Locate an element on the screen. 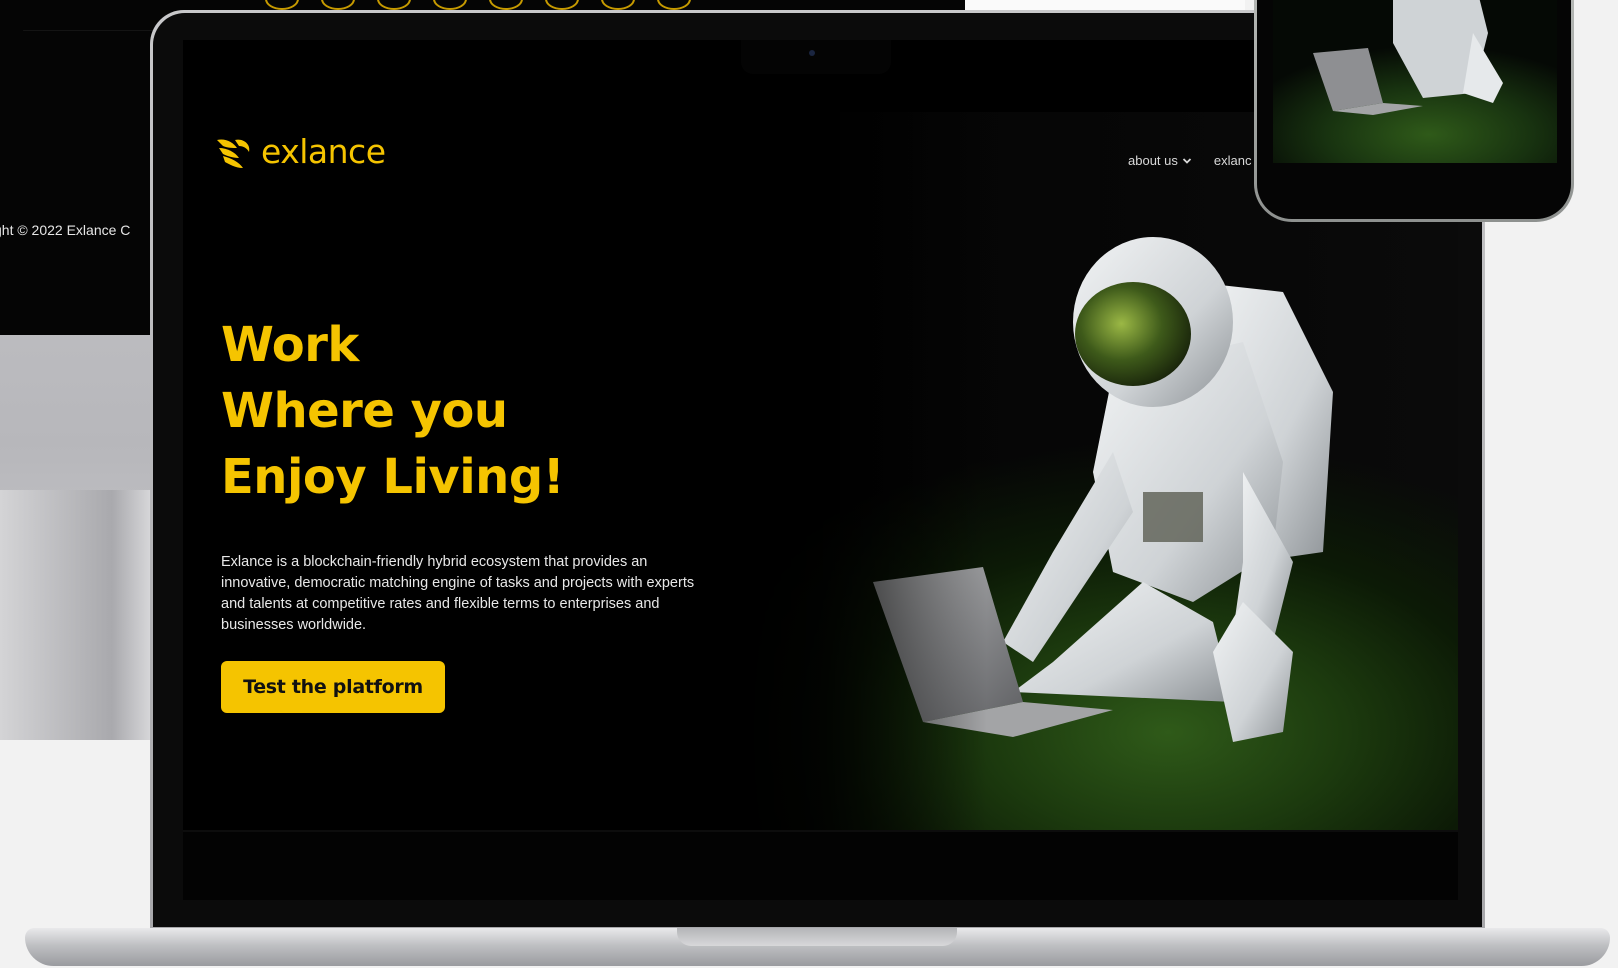 The image size is (1618, 968). phone-screen is located at coordinates (1414, 109).